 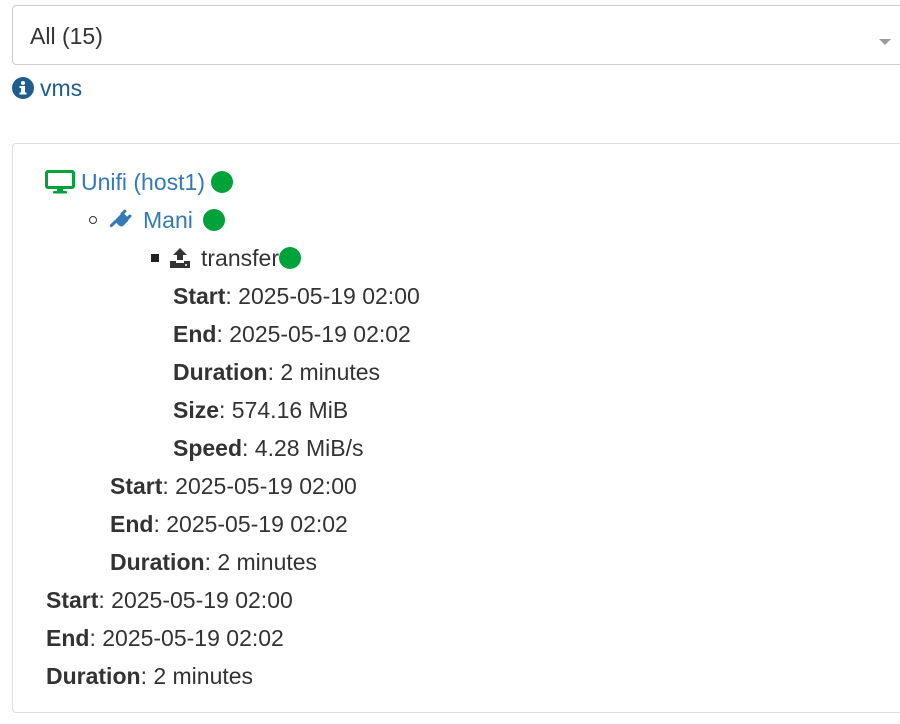 I want to click on filter-select: All (15), so click(x=456, y=35).